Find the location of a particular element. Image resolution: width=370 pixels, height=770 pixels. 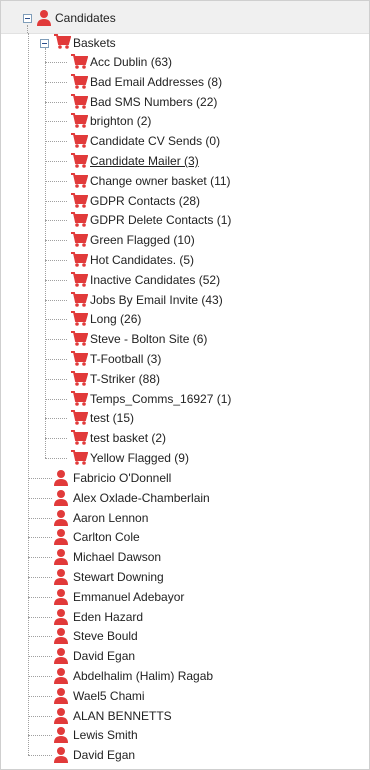

candidate-item: ALAN BENNETTS is located at coordinates (122, 716).